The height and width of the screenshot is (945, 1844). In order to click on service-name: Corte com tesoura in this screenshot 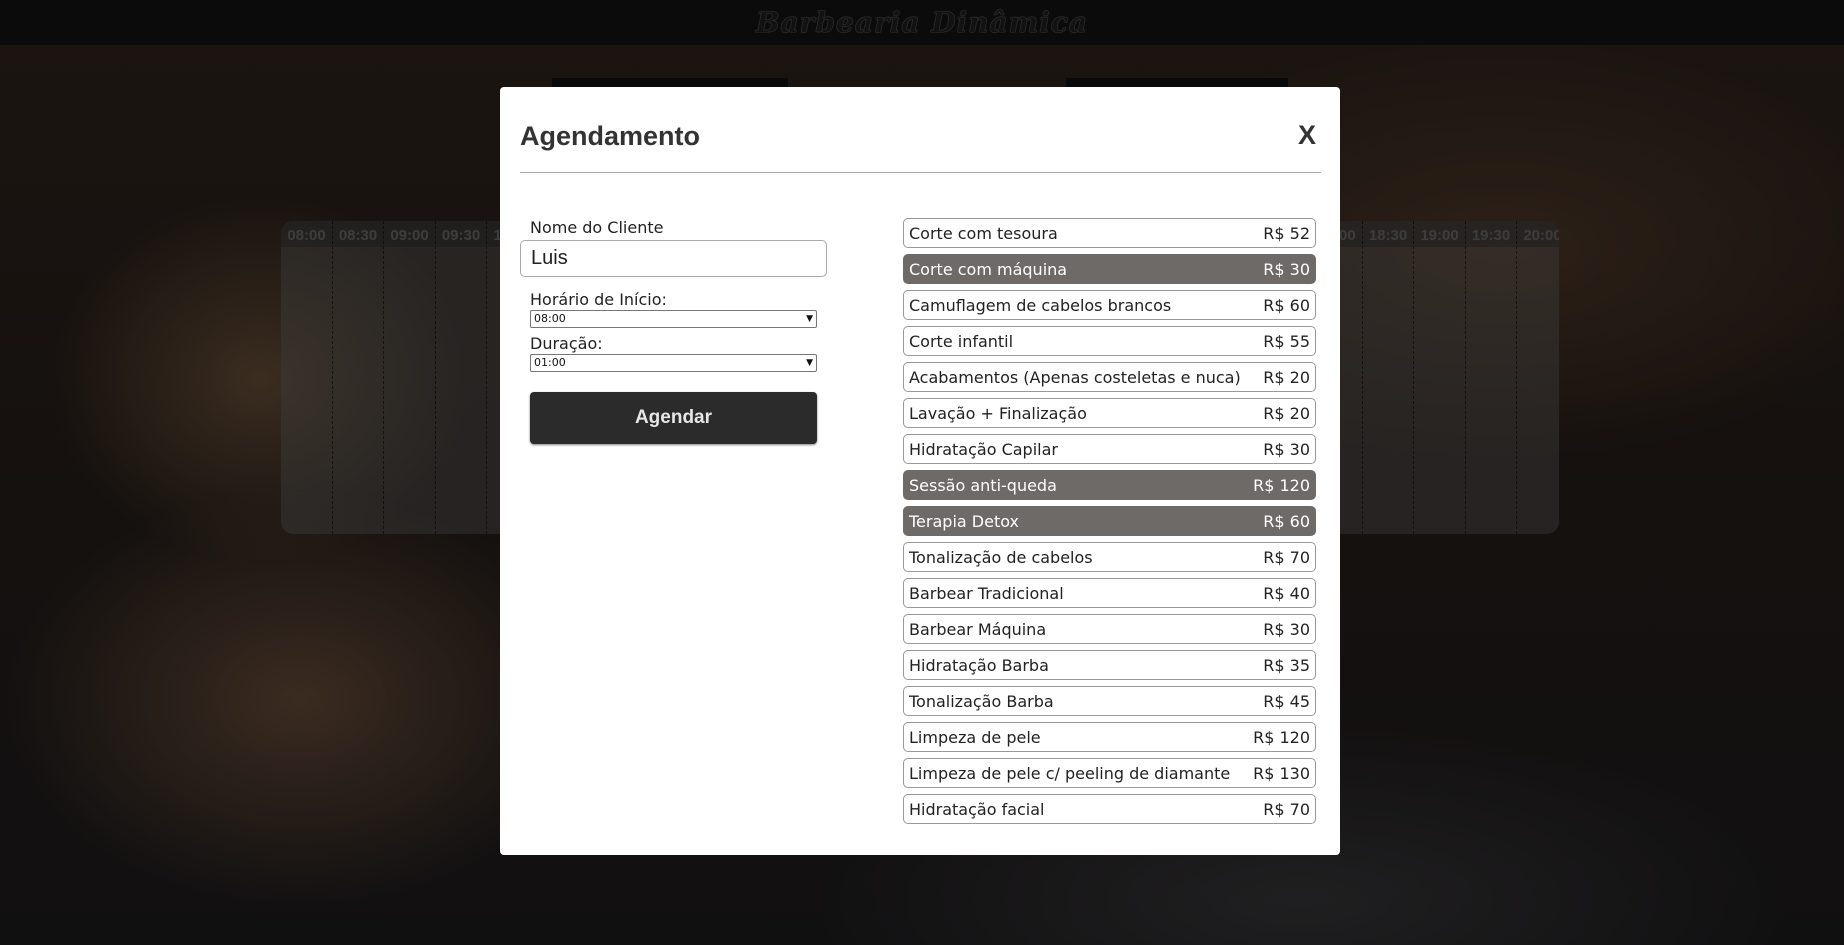, I will do `click(983, 233)`.